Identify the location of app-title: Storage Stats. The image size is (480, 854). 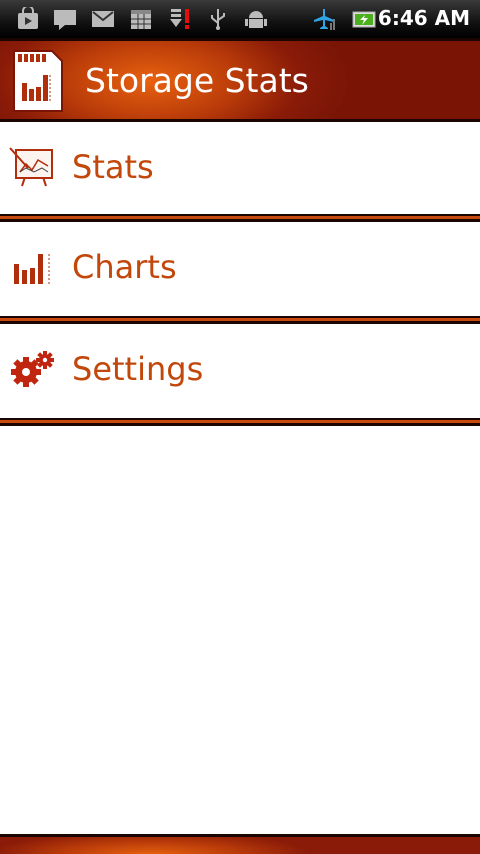
(197, 80).